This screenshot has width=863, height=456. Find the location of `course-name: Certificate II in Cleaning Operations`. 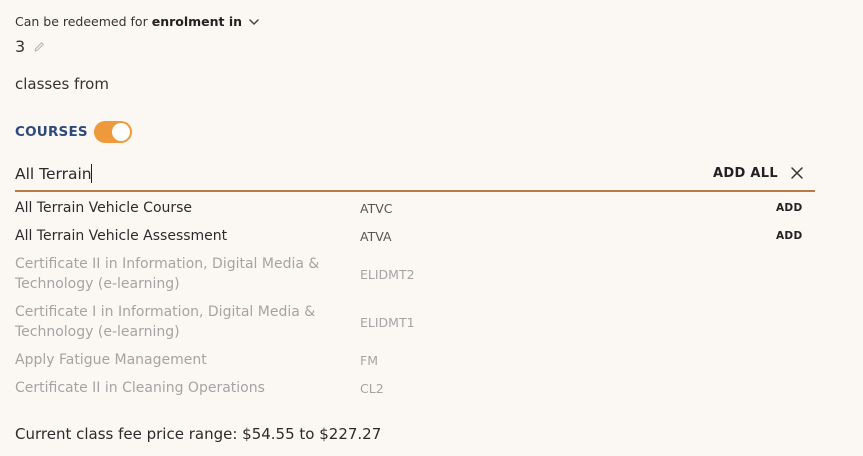

course-name: Certificate II in Cleaning Operations is located at coordinates (140, 388).